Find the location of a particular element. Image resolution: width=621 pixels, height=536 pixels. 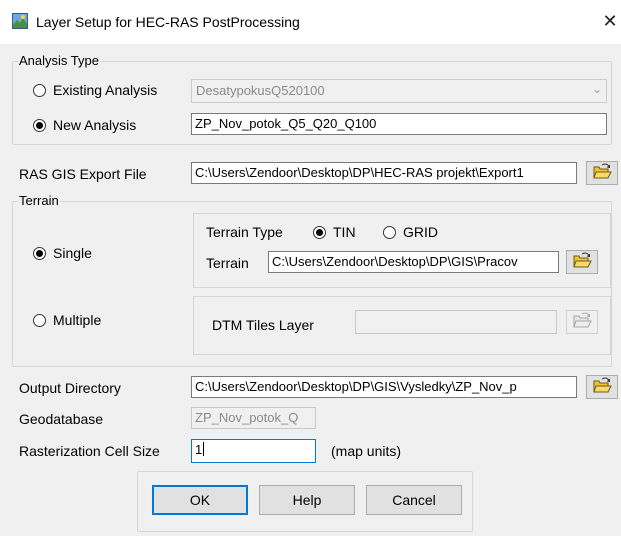

ras-export-browse-button is located at coordinates (602, 173).